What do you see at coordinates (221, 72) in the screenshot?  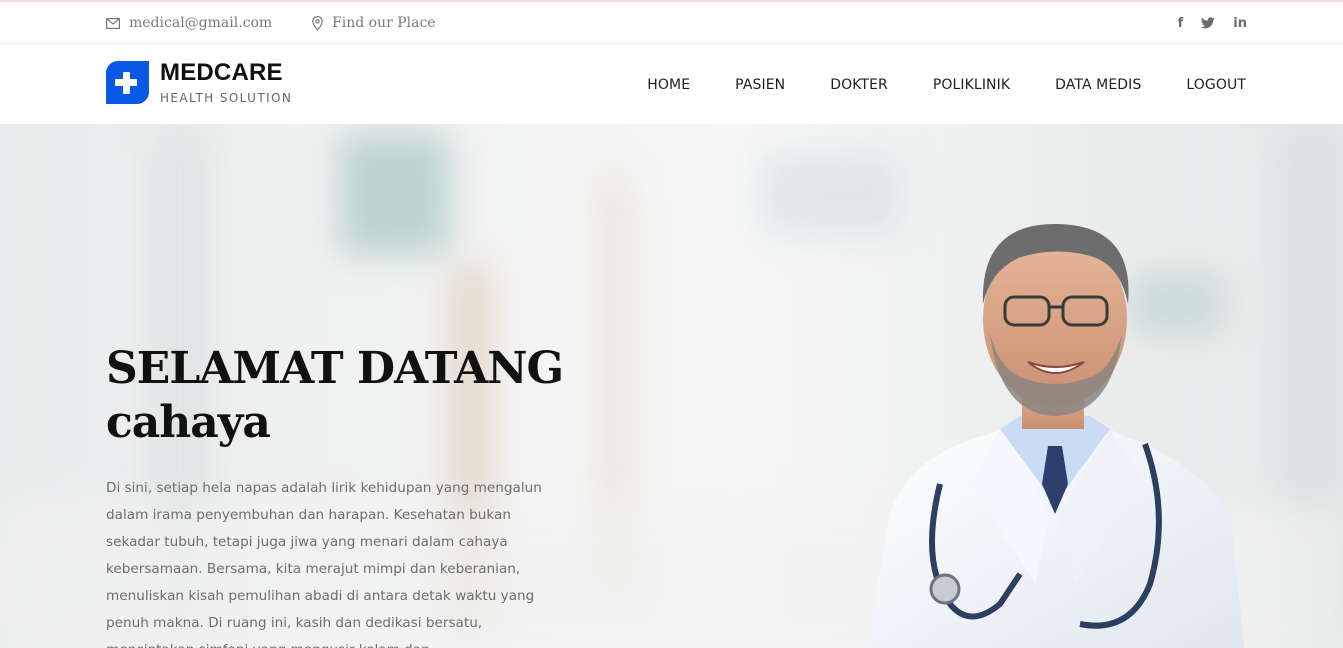 I see `brand-title: MEDCARE` at bounding box center [221, 72].